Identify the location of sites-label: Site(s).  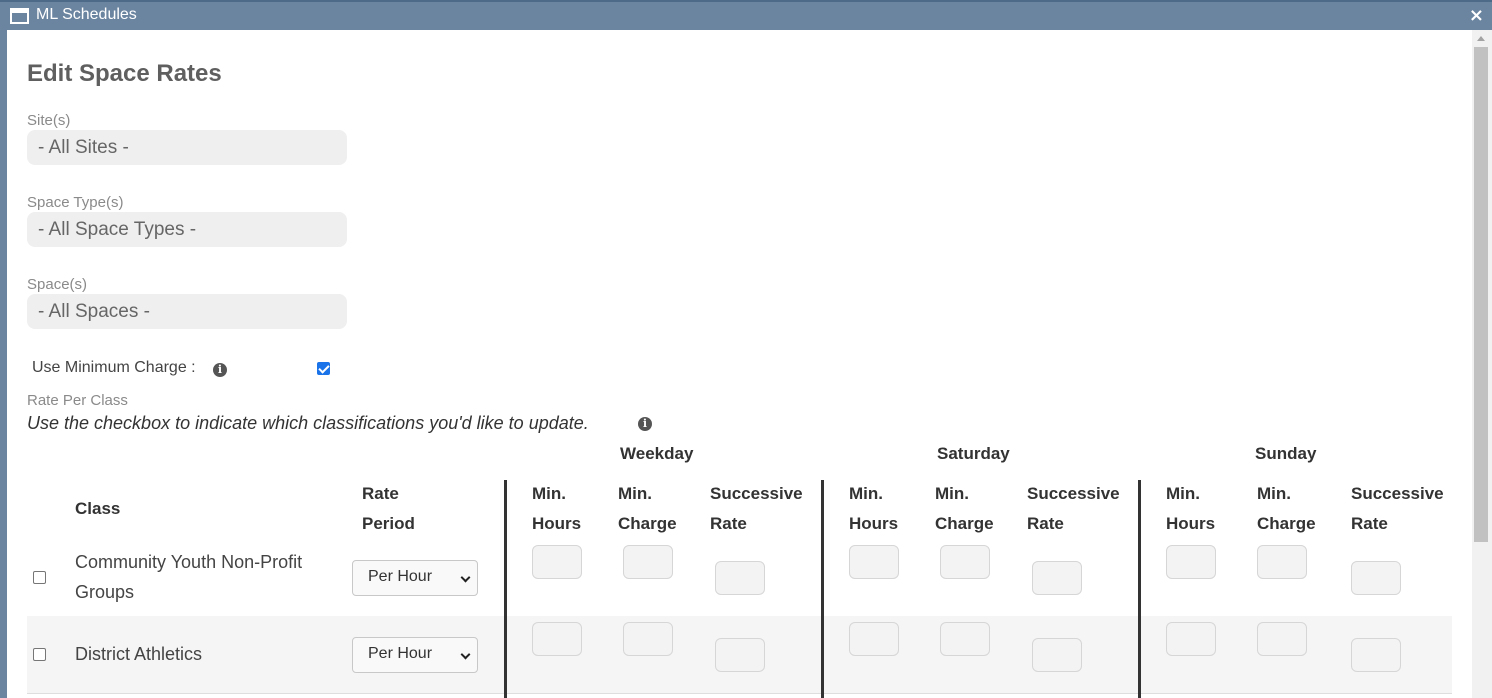
(49, 120).